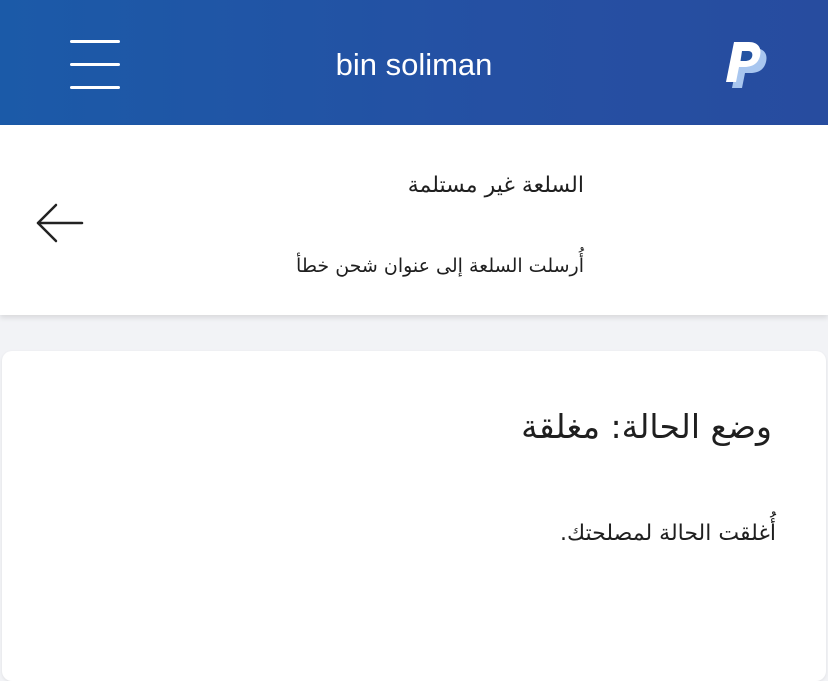 The width and height of the screenshot is (828, 681). What do you see at coordinates (60, 223) in the screenshot?
I see `arrow-left-icon` at bounding box center [60, 223].